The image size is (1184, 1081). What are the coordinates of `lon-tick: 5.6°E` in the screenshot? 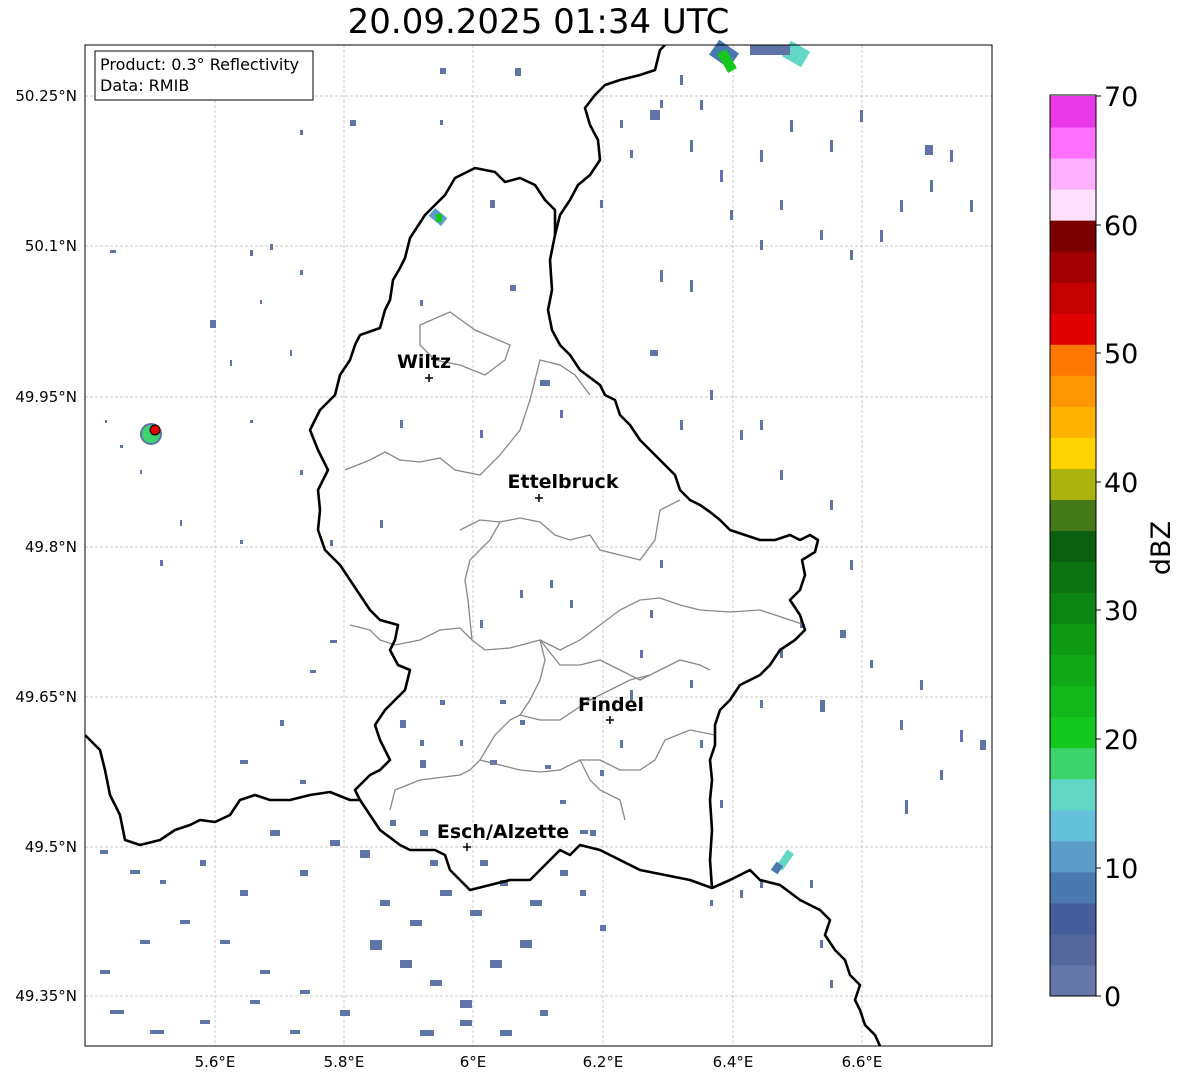 It's located at (215, 1062).